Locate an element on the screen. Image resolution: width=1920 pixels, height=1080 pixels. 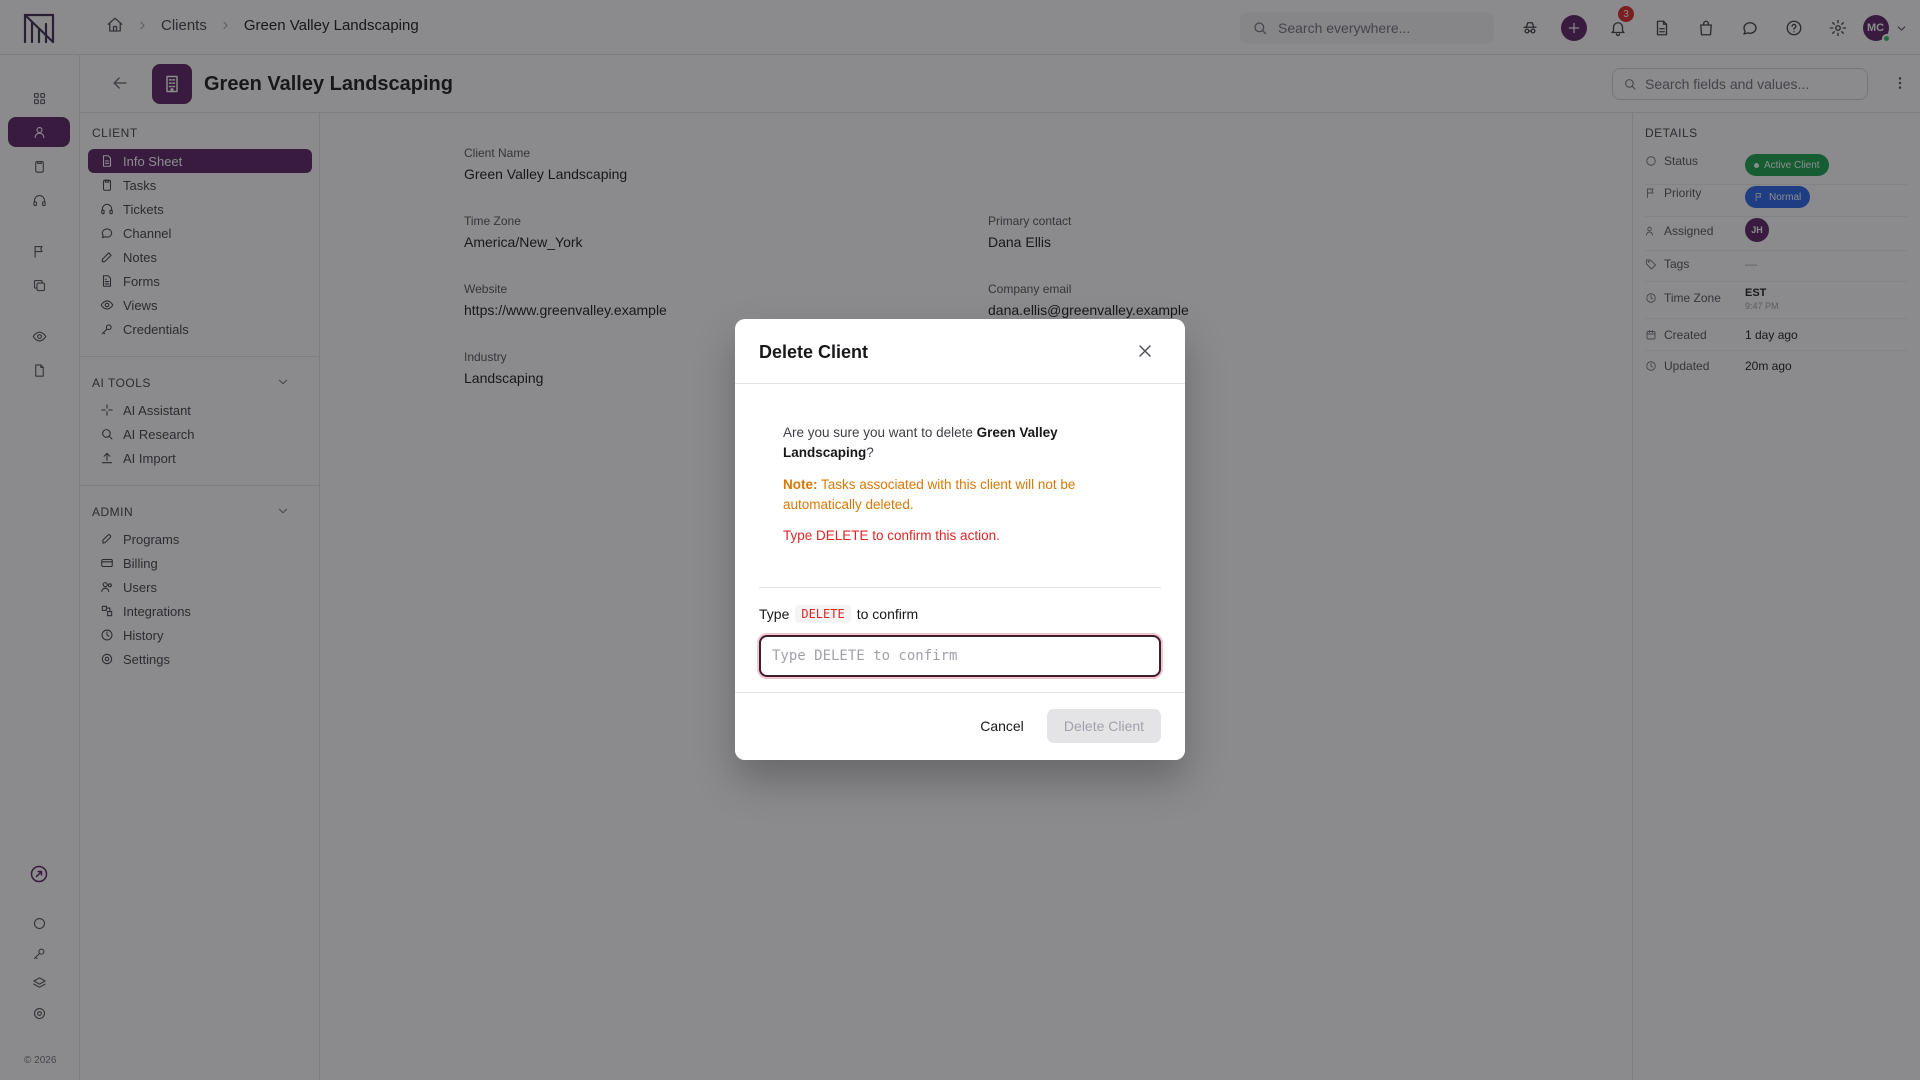
close-icon is located at coordinates (1145, 351).